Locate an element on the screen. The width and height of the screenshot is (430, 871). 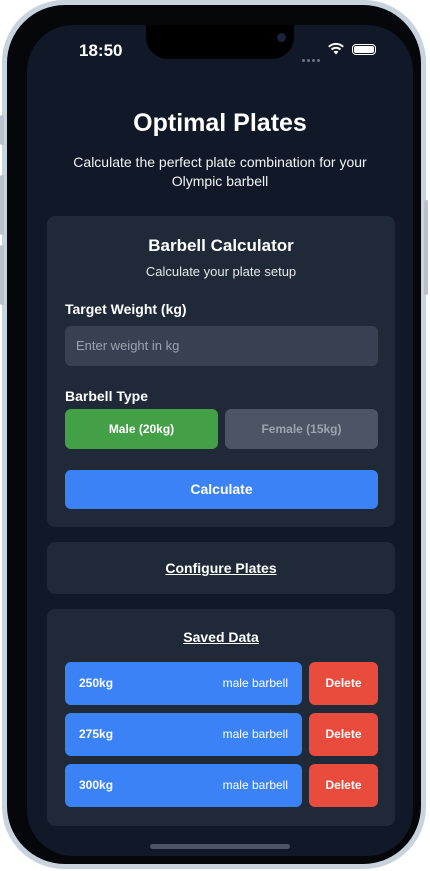
saved-data-title: Saved Data is located at coordinates (221, 637).